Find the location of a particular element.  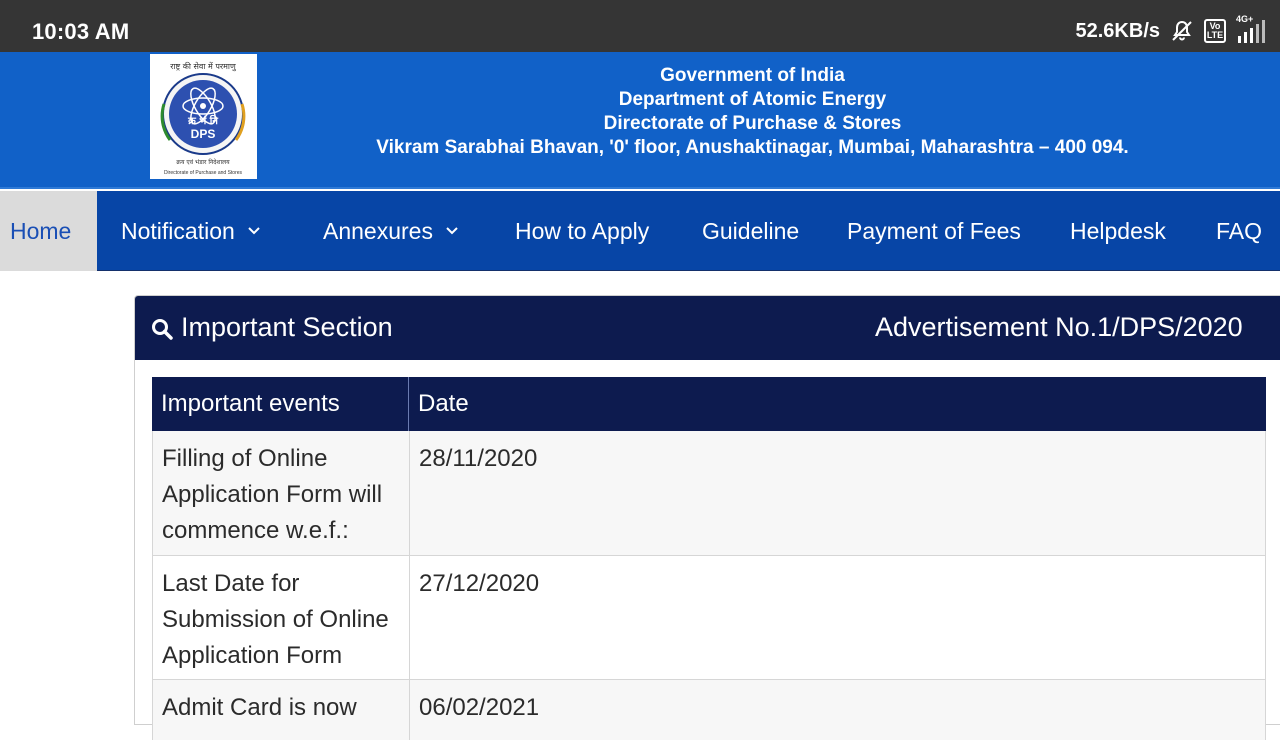

volte-icon: Vo LTE is located at coordinates (1215, 31).